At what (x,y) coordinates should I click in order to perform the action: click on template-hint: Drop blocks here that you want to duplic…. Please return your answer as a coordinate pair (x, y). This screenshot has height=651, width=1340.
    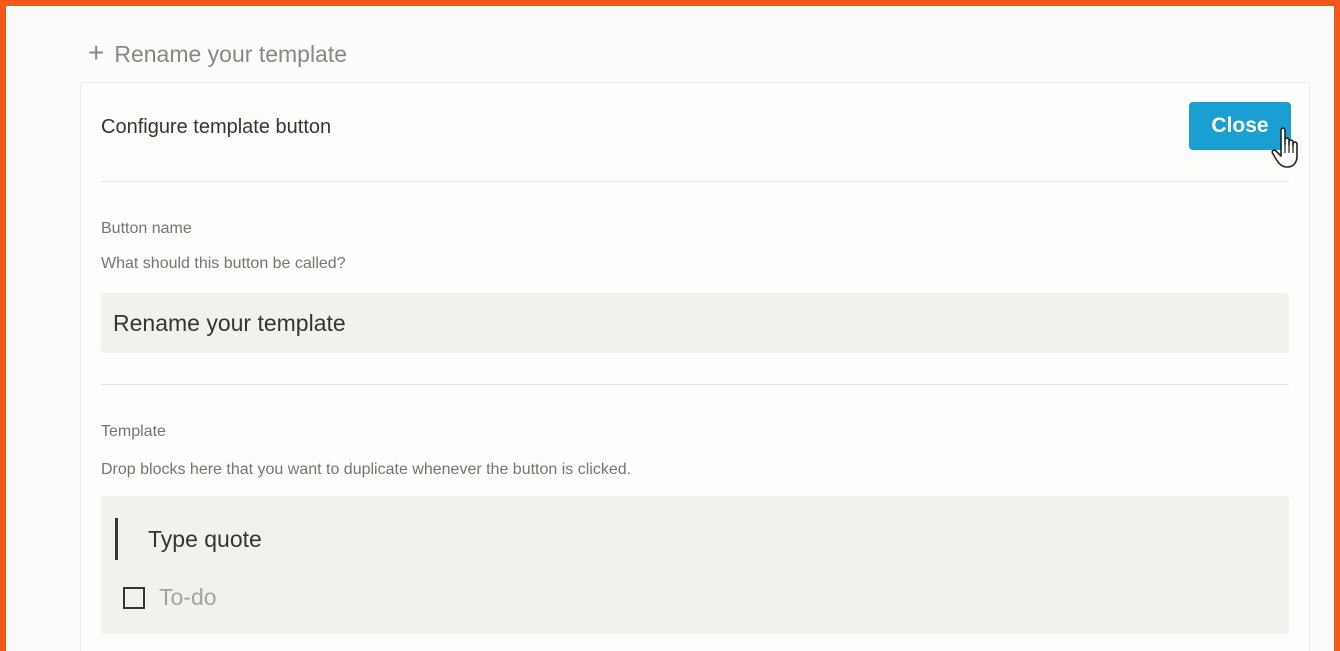
    Looking at the image, I should click on (366, 469).